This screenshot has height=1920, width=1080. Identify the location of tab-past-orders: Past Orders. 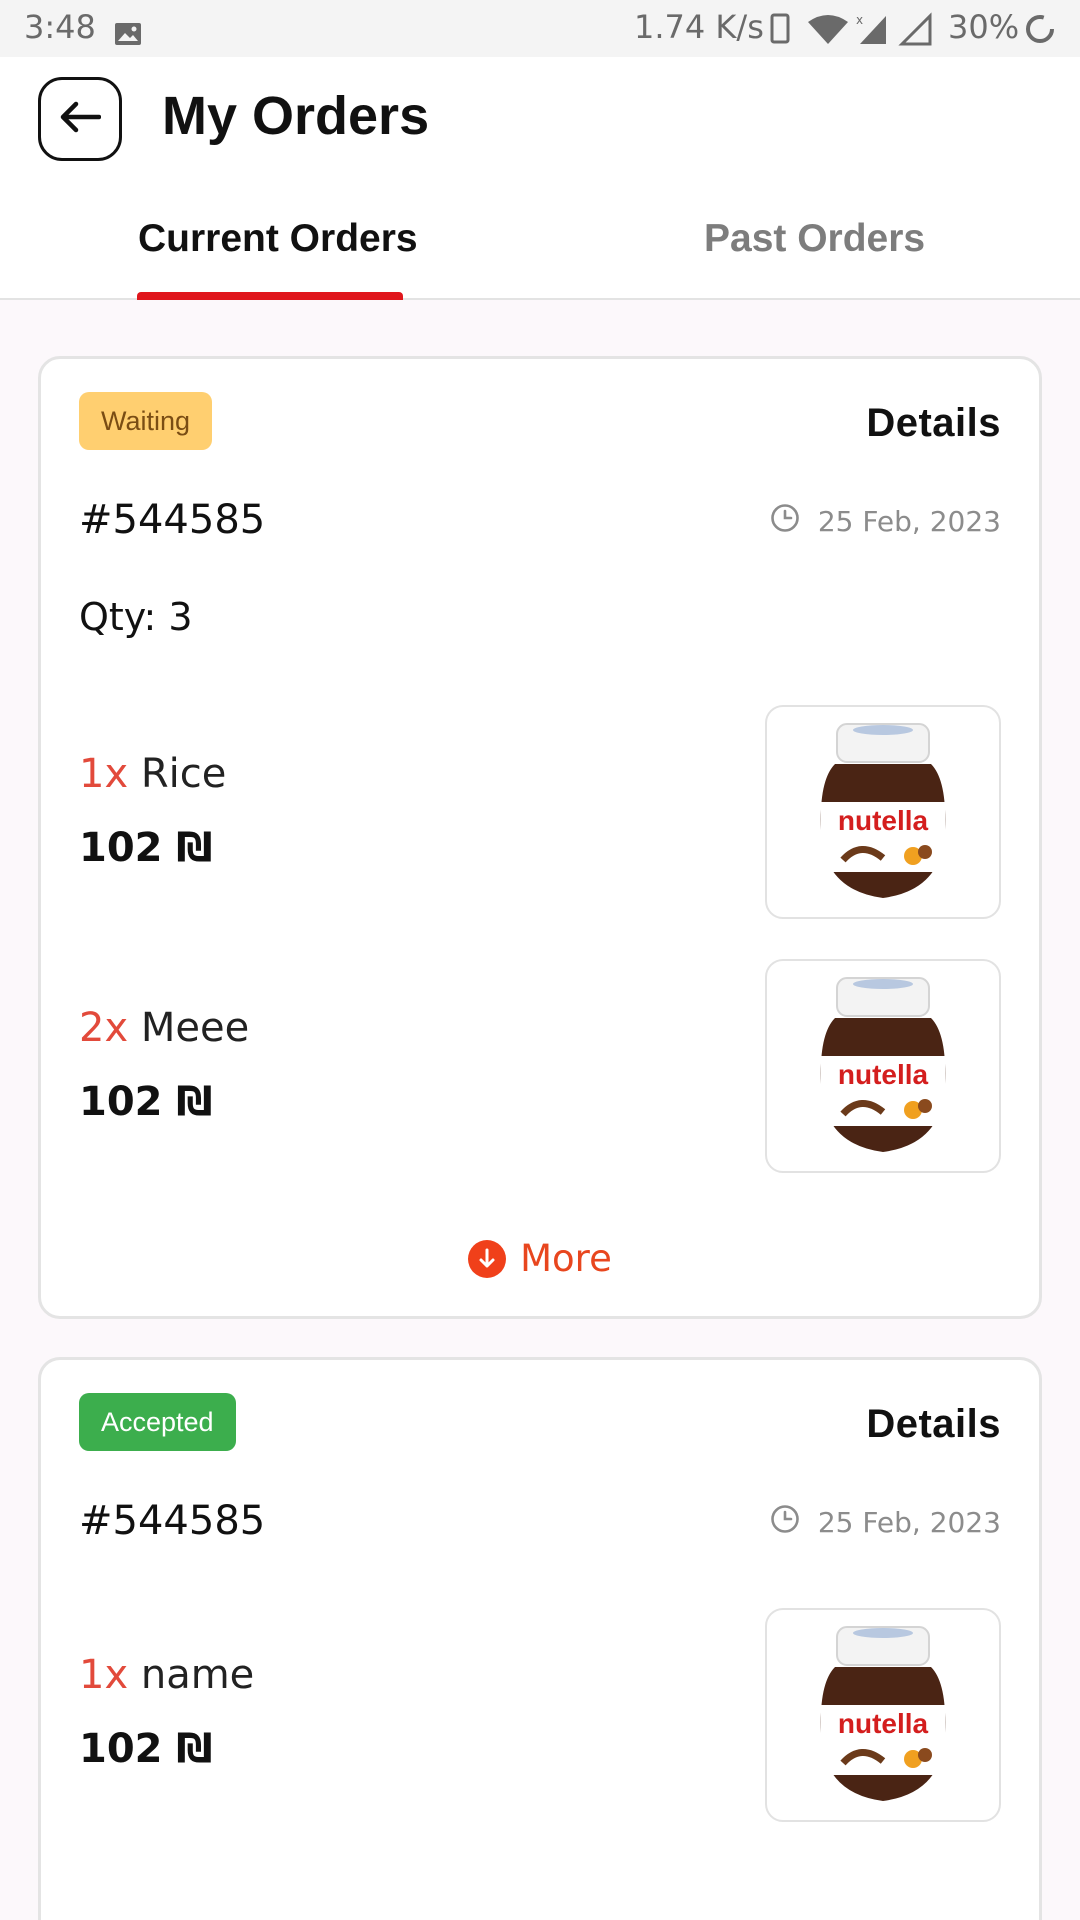
(814, 239).